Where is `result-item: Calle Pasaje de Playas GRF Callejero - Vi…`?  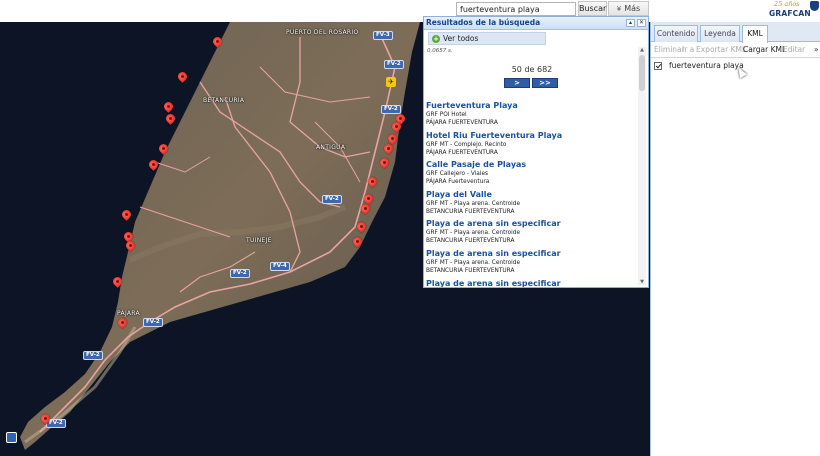 result-item: Calle Pasaje de Playas GRF Callejero - Vi… is located at coordinates (532, 175).